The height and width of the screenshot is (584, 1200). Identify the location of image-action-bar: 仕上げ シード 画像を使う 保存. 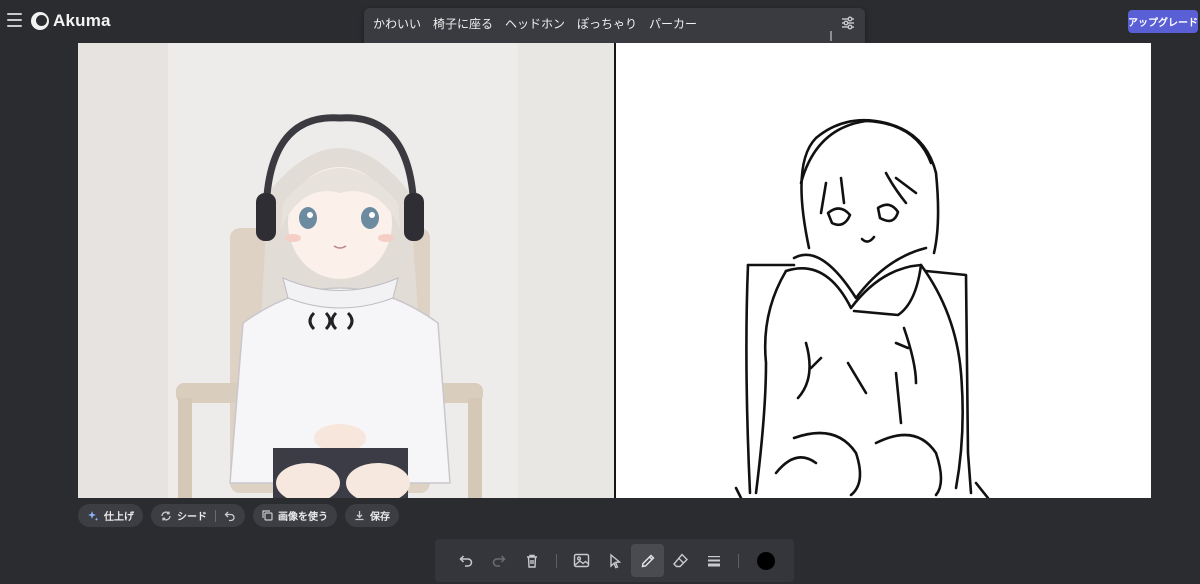
(238, 515).